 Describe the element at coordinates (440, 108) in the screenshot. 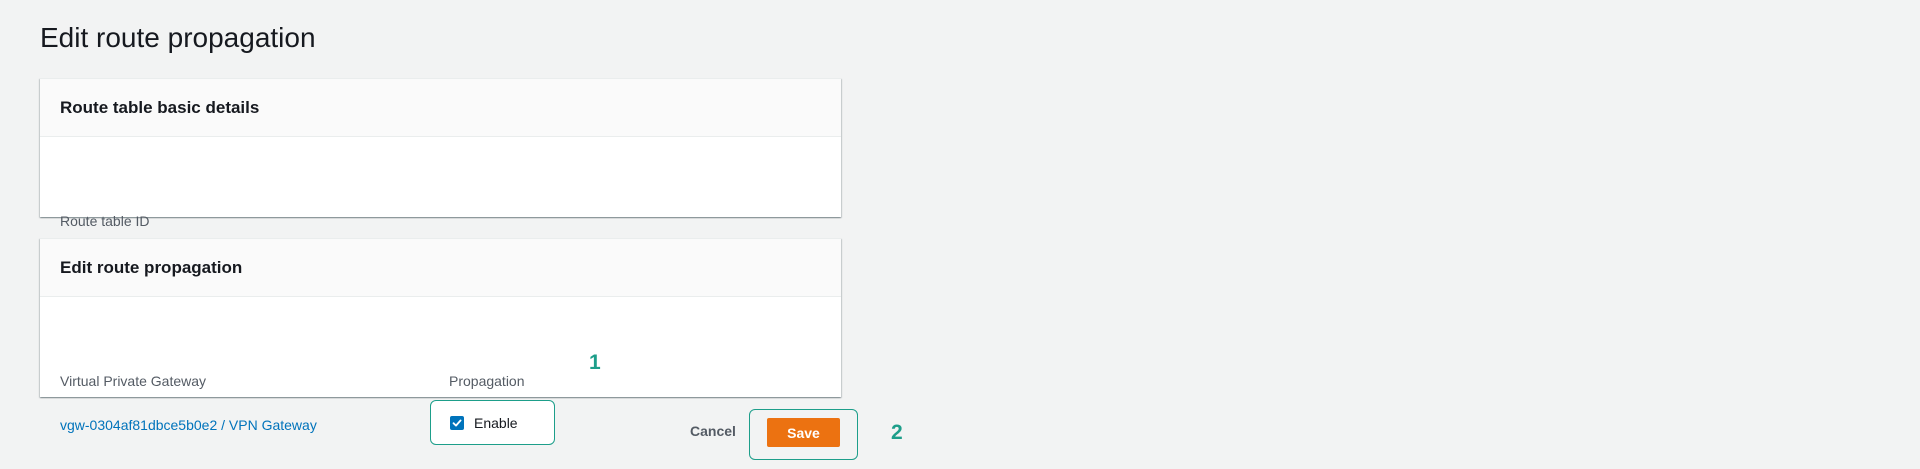

I see `panel-header: Route table basic details` at that location.